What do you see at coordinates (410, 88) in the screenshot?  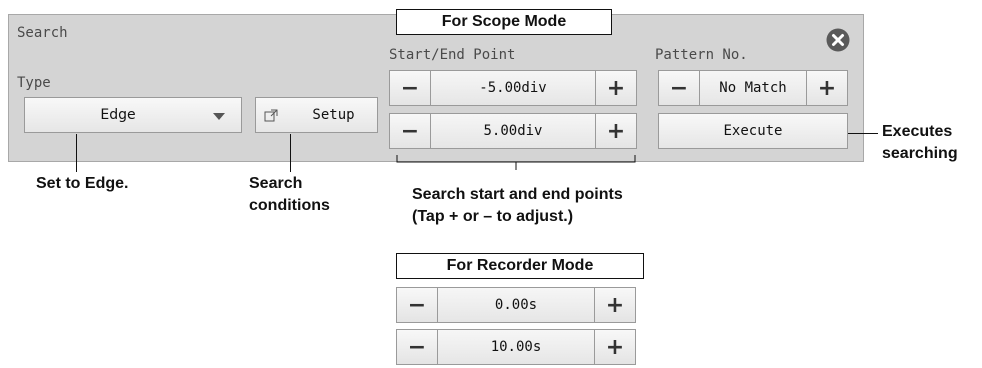 I see `start-minus-button: −` at bounding box center [410, 88].